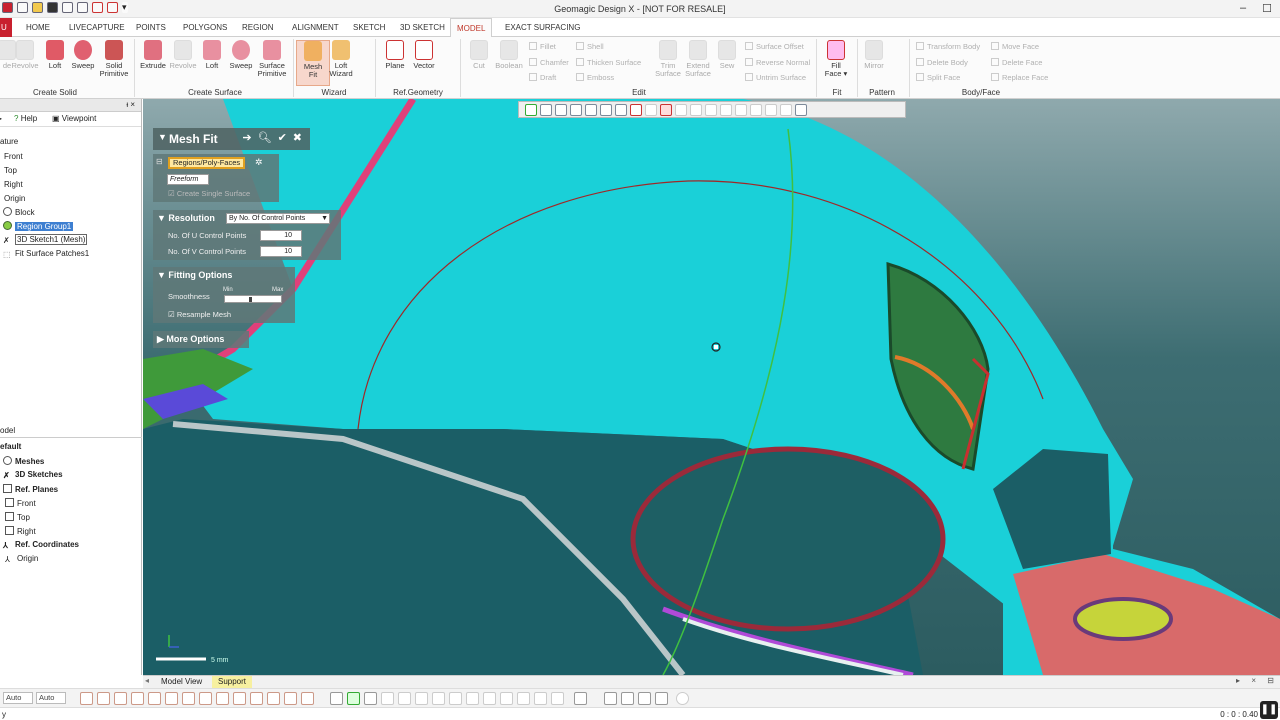 This screenshot has height=720, width=1280. Describe the element at coordinates (472, 698) in the screenshot. I see `select-shrink-icon` at that location.